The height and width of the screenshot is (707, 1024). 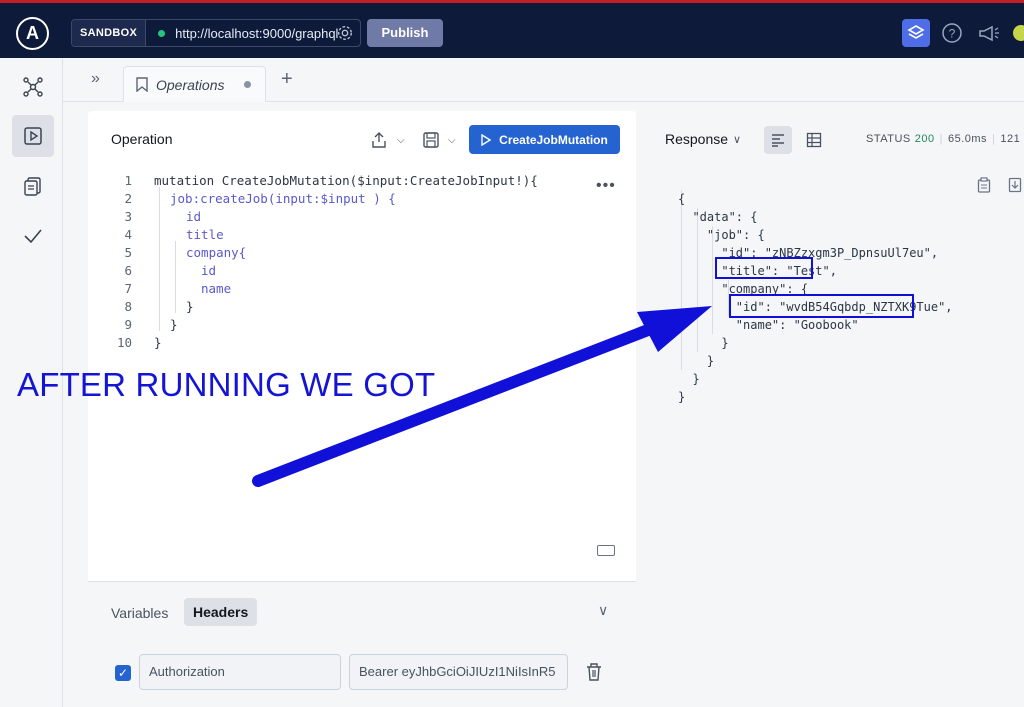 What do you see at coordinates (226, 384) in the screenshot?
I see `annotation-text: AFTER RUNNING WE GOT` at bounding box center [226, 384].